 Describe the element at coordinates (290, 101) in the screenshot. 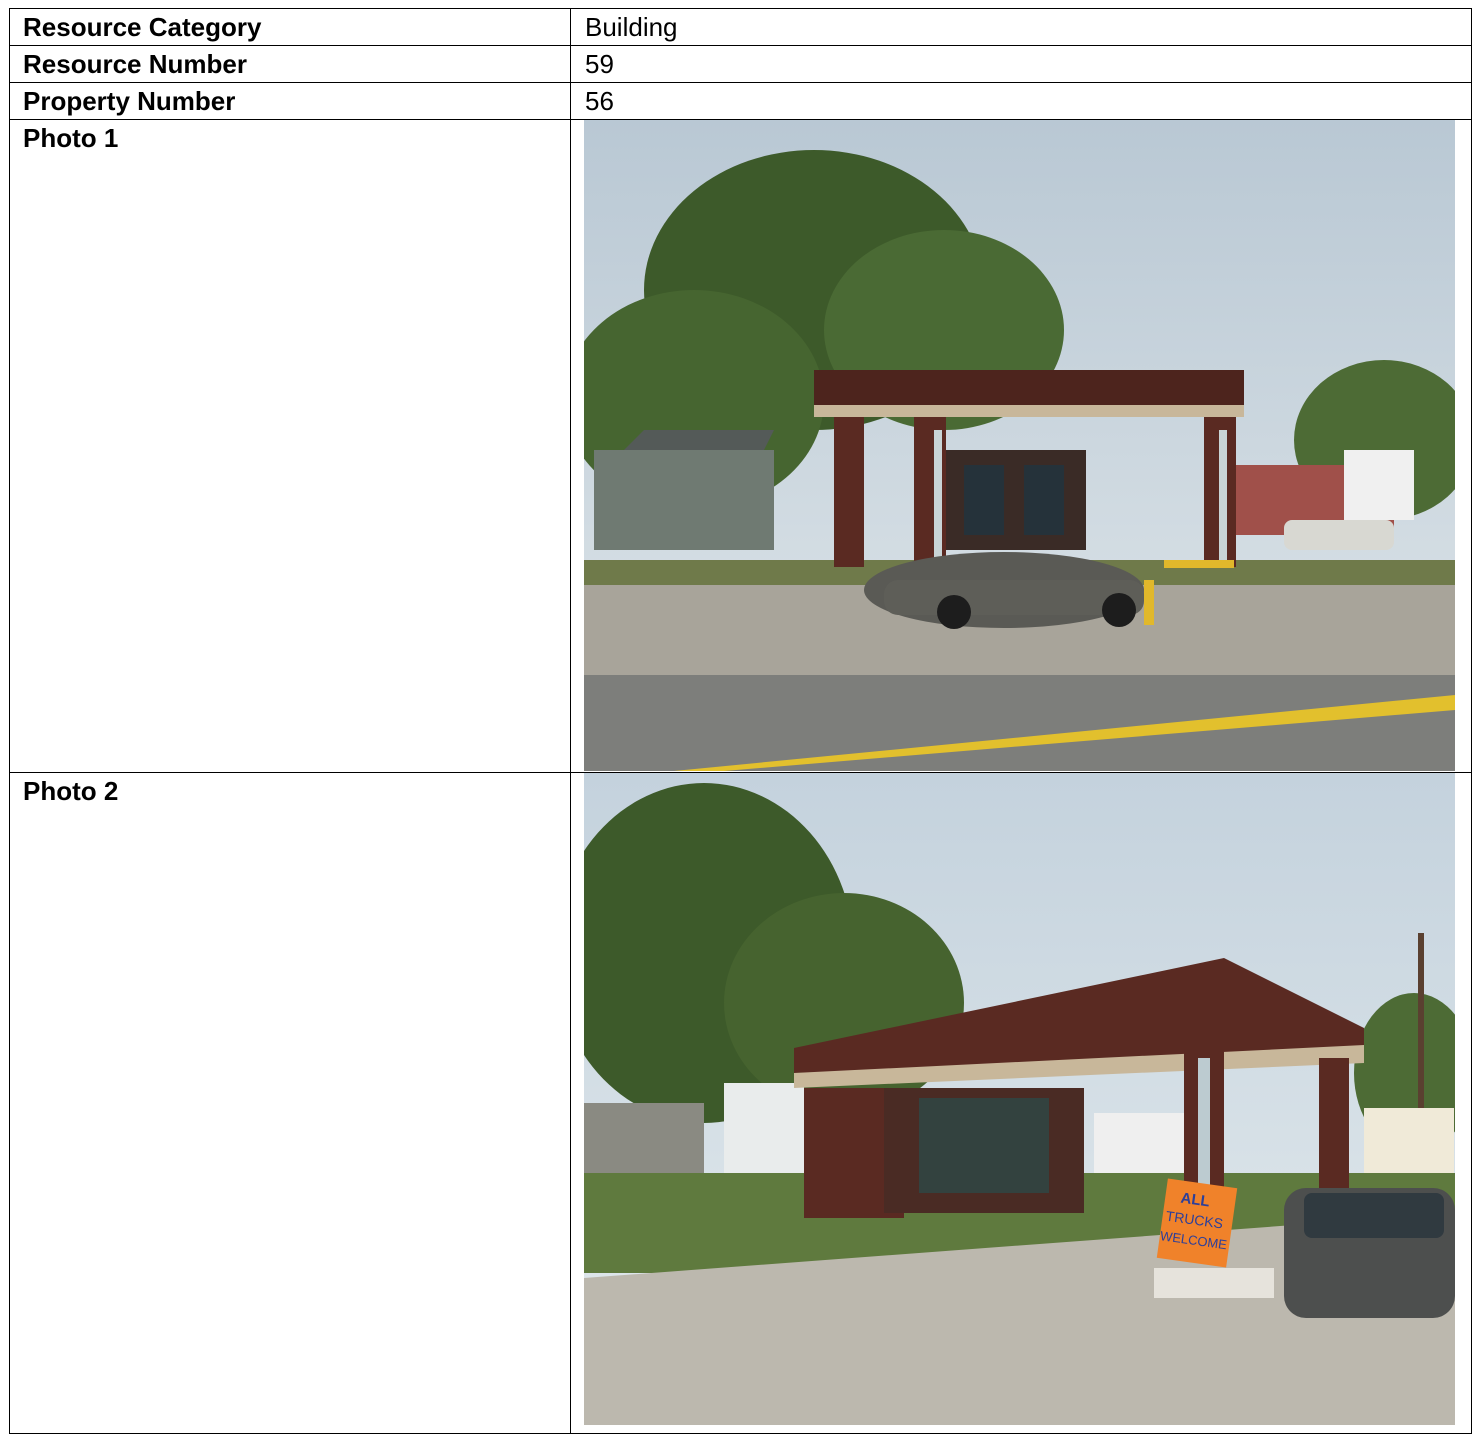

I see `field-label-property-number: Property Number` at that location.